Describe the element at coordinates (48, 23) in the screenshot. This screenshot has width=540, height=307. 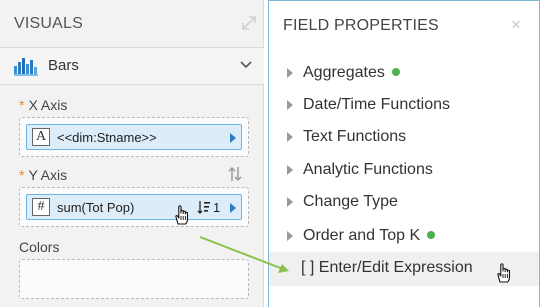
I see `visuals-title: VISUALS` at that location.